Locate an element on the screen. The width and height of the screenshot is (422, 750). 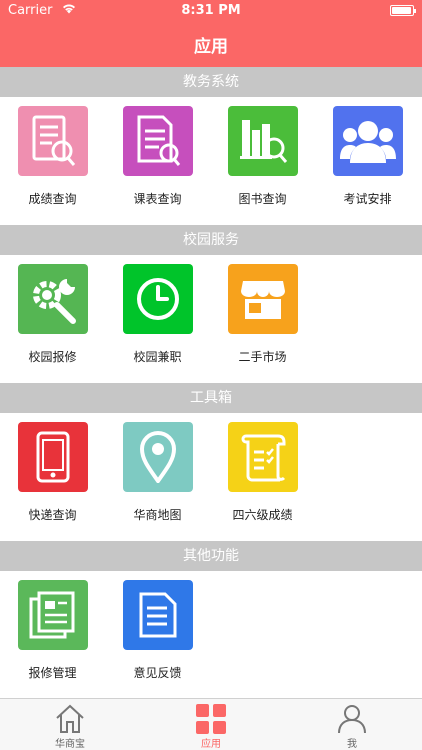
app-item-grade-query: 成绩查询 is located at coordinates (52, 161).